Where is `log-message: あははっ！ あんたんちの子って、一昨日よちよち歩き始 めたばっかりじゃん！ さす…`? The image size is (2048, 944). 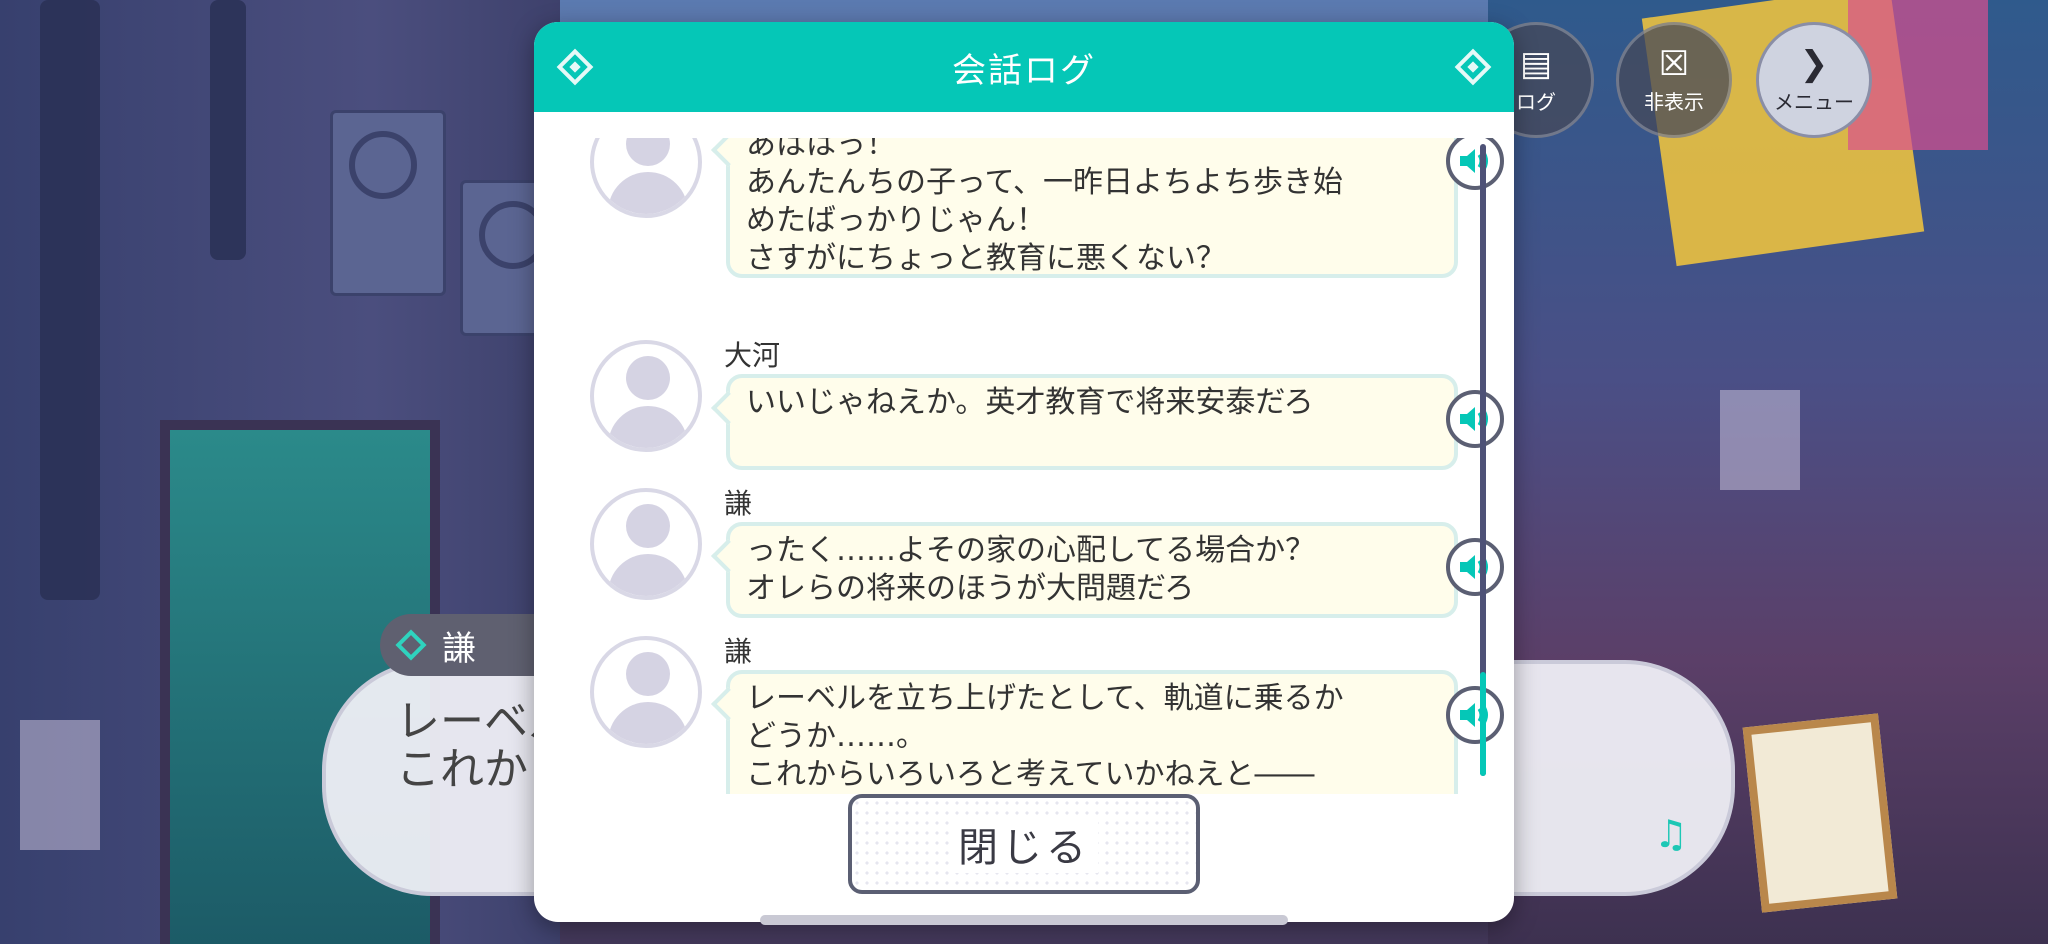 log-message: あははっ！ あんたんちの子って、一昨日よちよち歩き始 めたばっかりじゃん！ さす… is located at coordinates (1092, 208).